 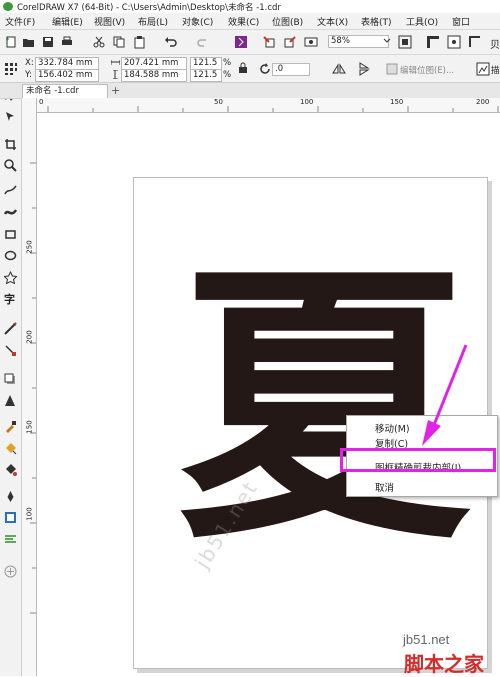 What do you see at coordinates (10, 144) in the screenshot?
I see `crop-tool-icon` at bounding box center [10, 144].